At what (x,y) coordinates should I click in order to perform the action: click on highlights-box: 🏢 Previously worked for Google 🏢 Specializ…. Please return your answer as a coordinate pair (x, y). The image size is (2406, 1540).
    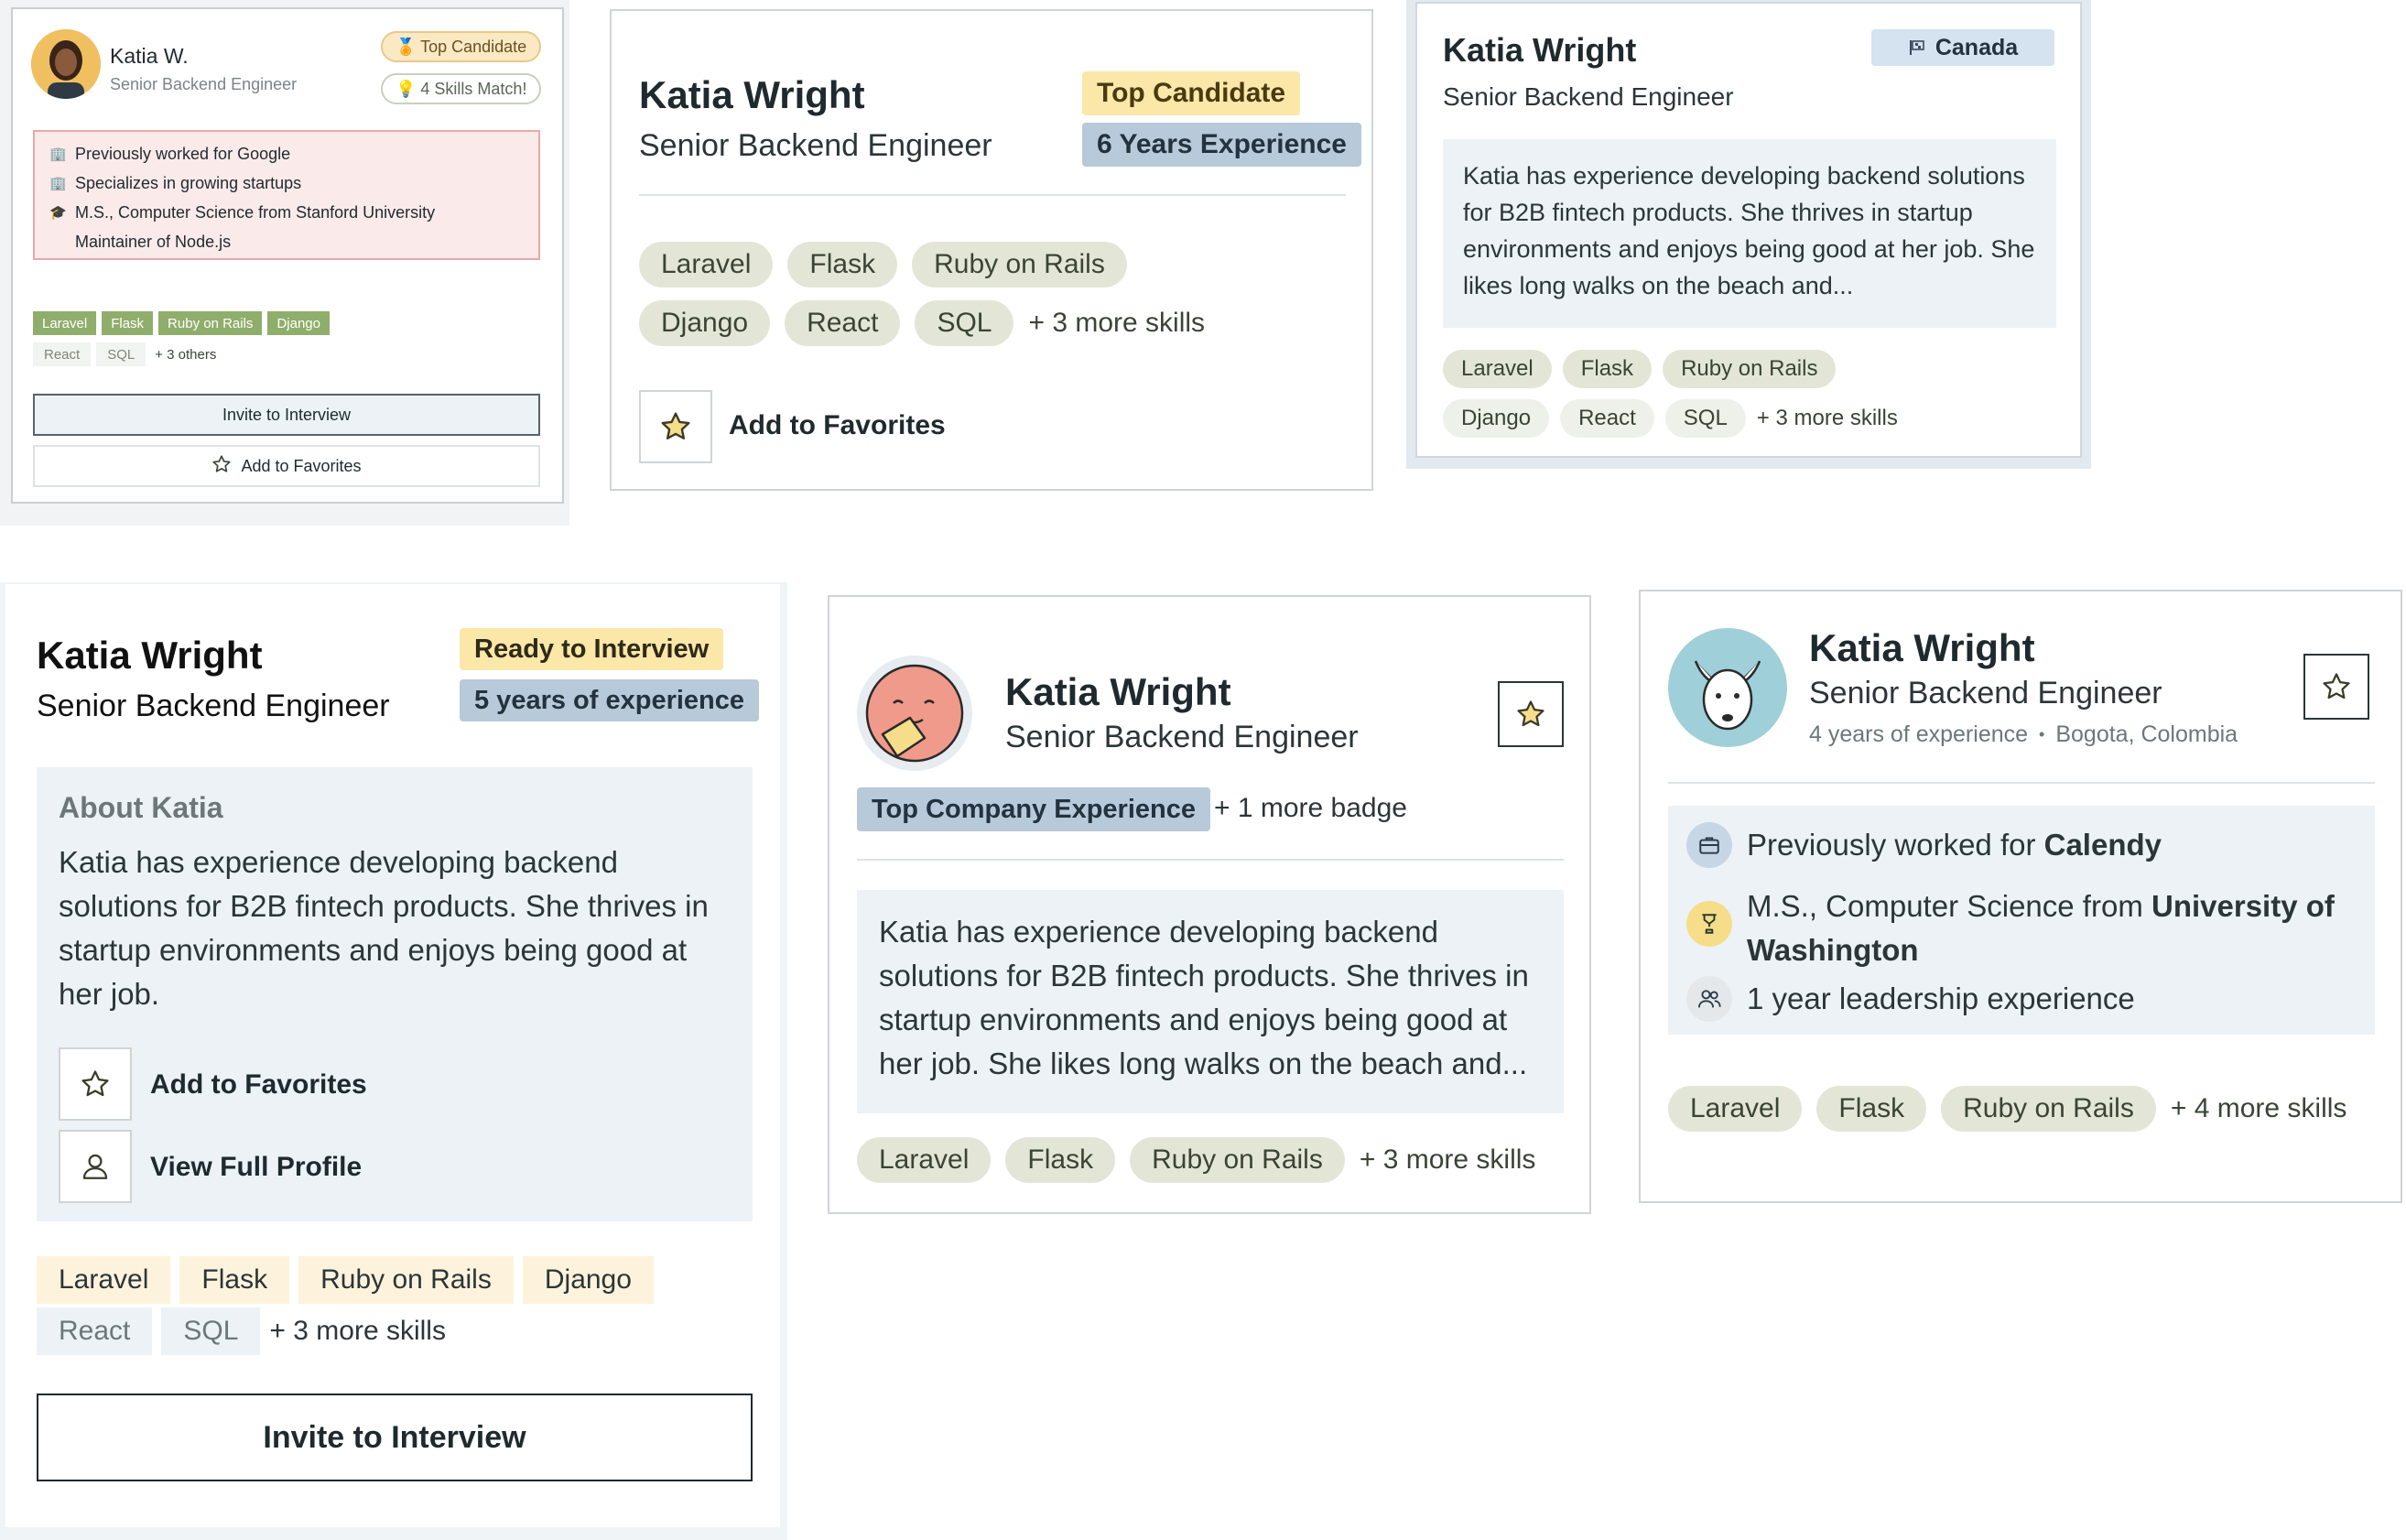
    Looking at the image, I should click on (286, 195).